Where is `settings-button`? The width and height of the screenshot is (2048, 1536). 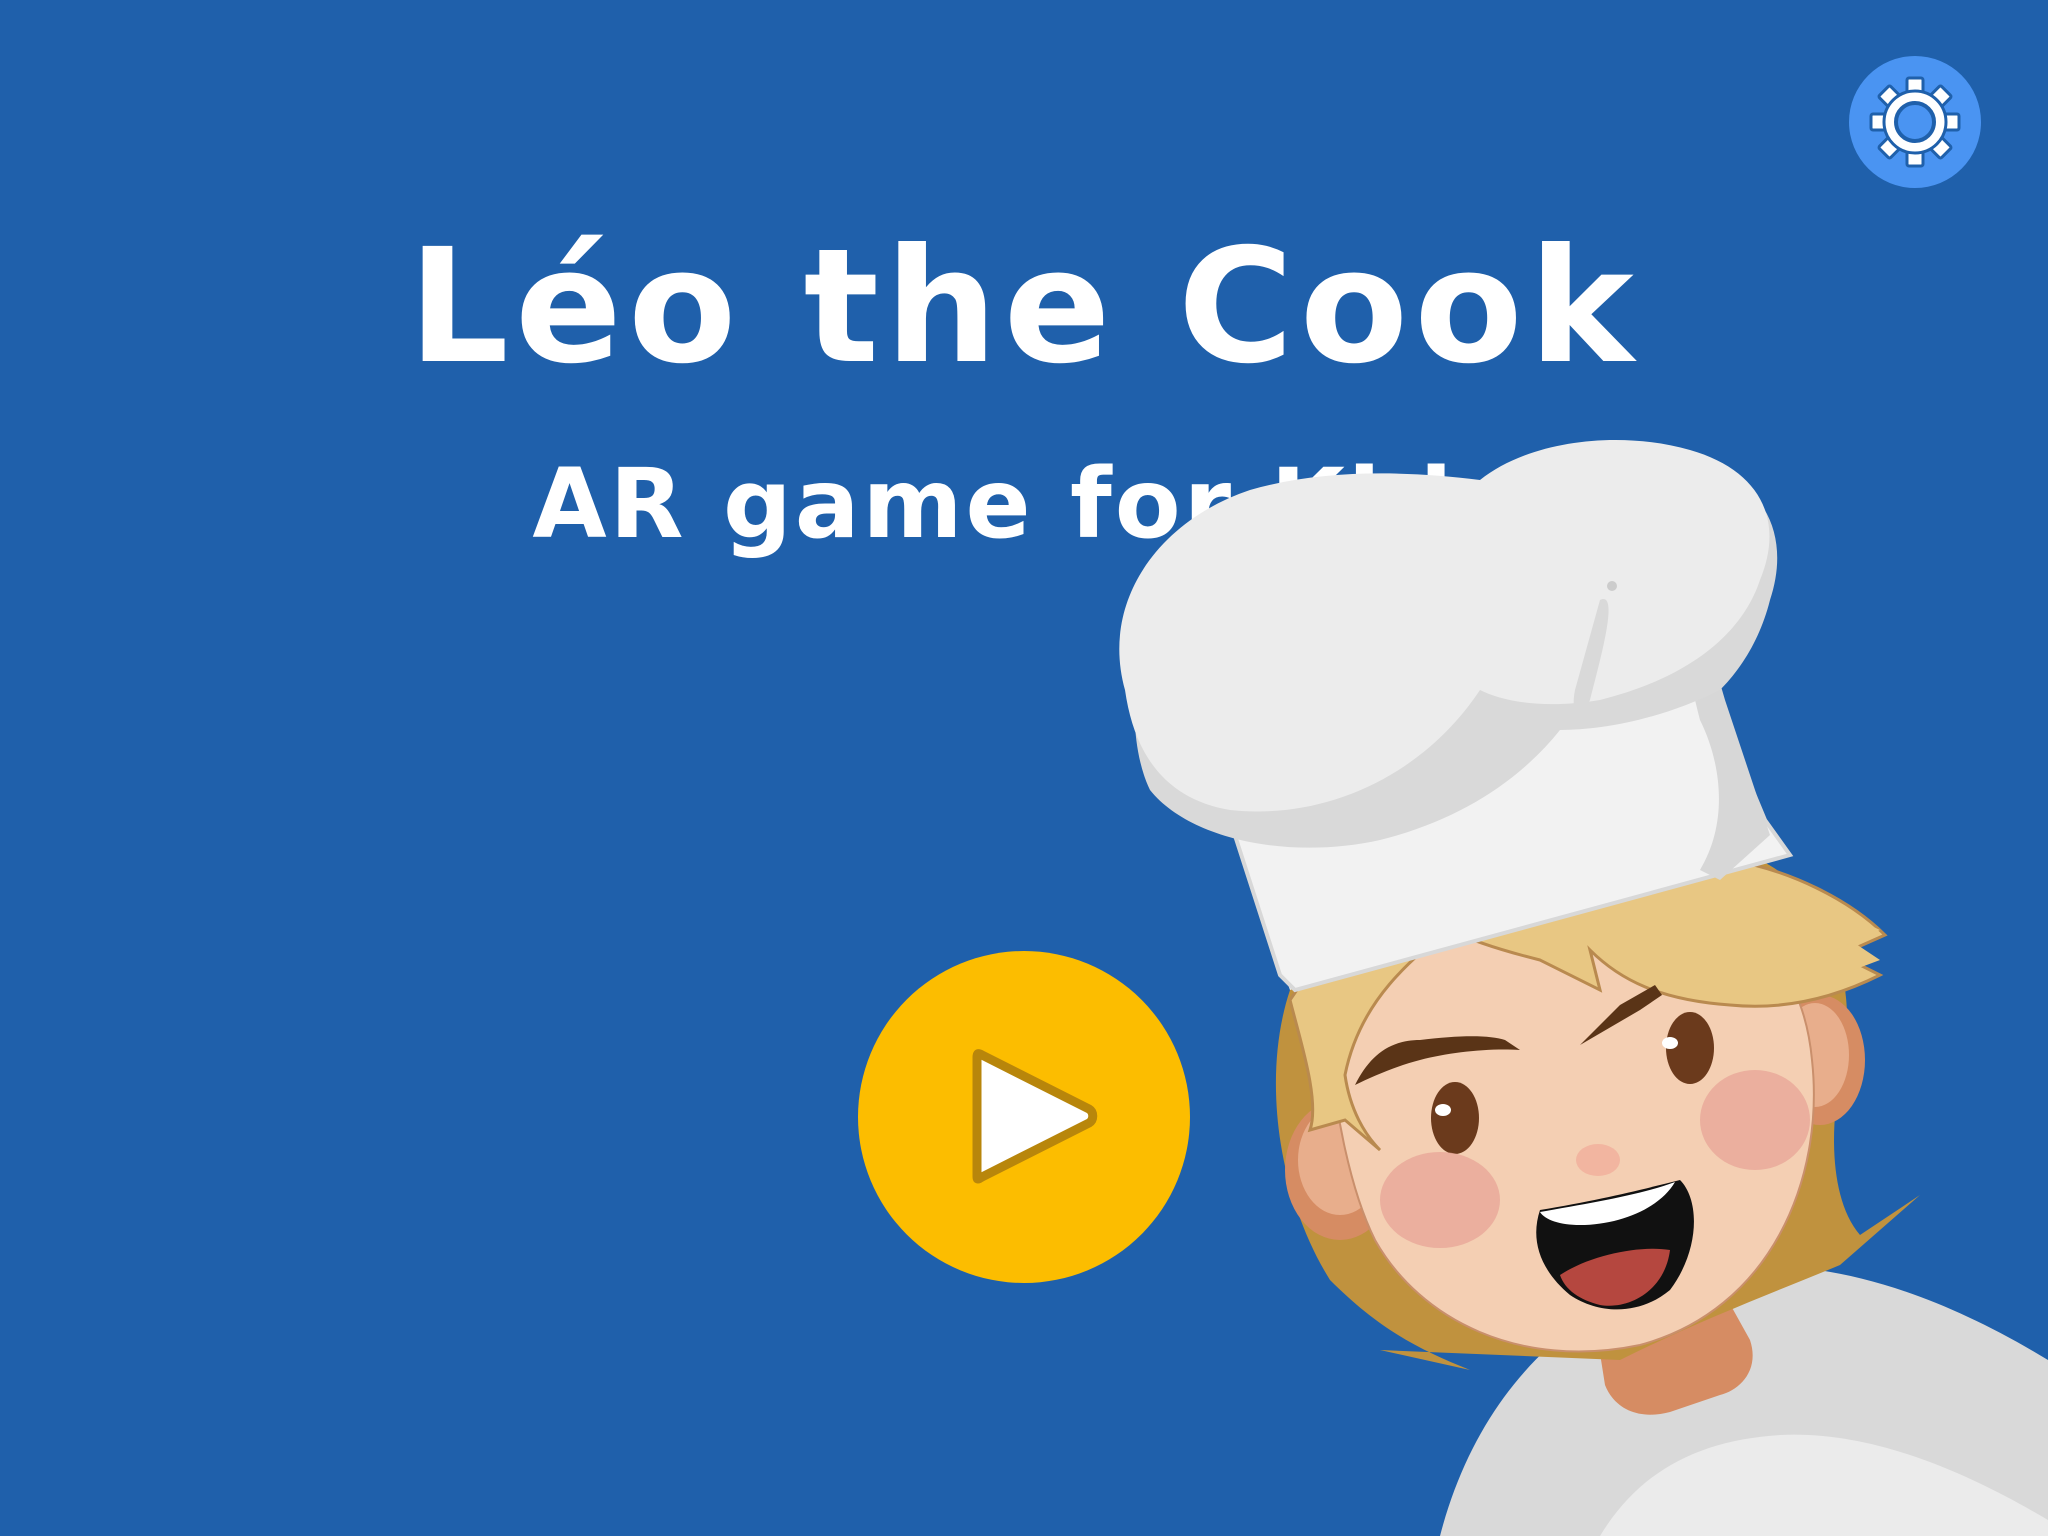 settings-button is located at coordinates (1915, 122).